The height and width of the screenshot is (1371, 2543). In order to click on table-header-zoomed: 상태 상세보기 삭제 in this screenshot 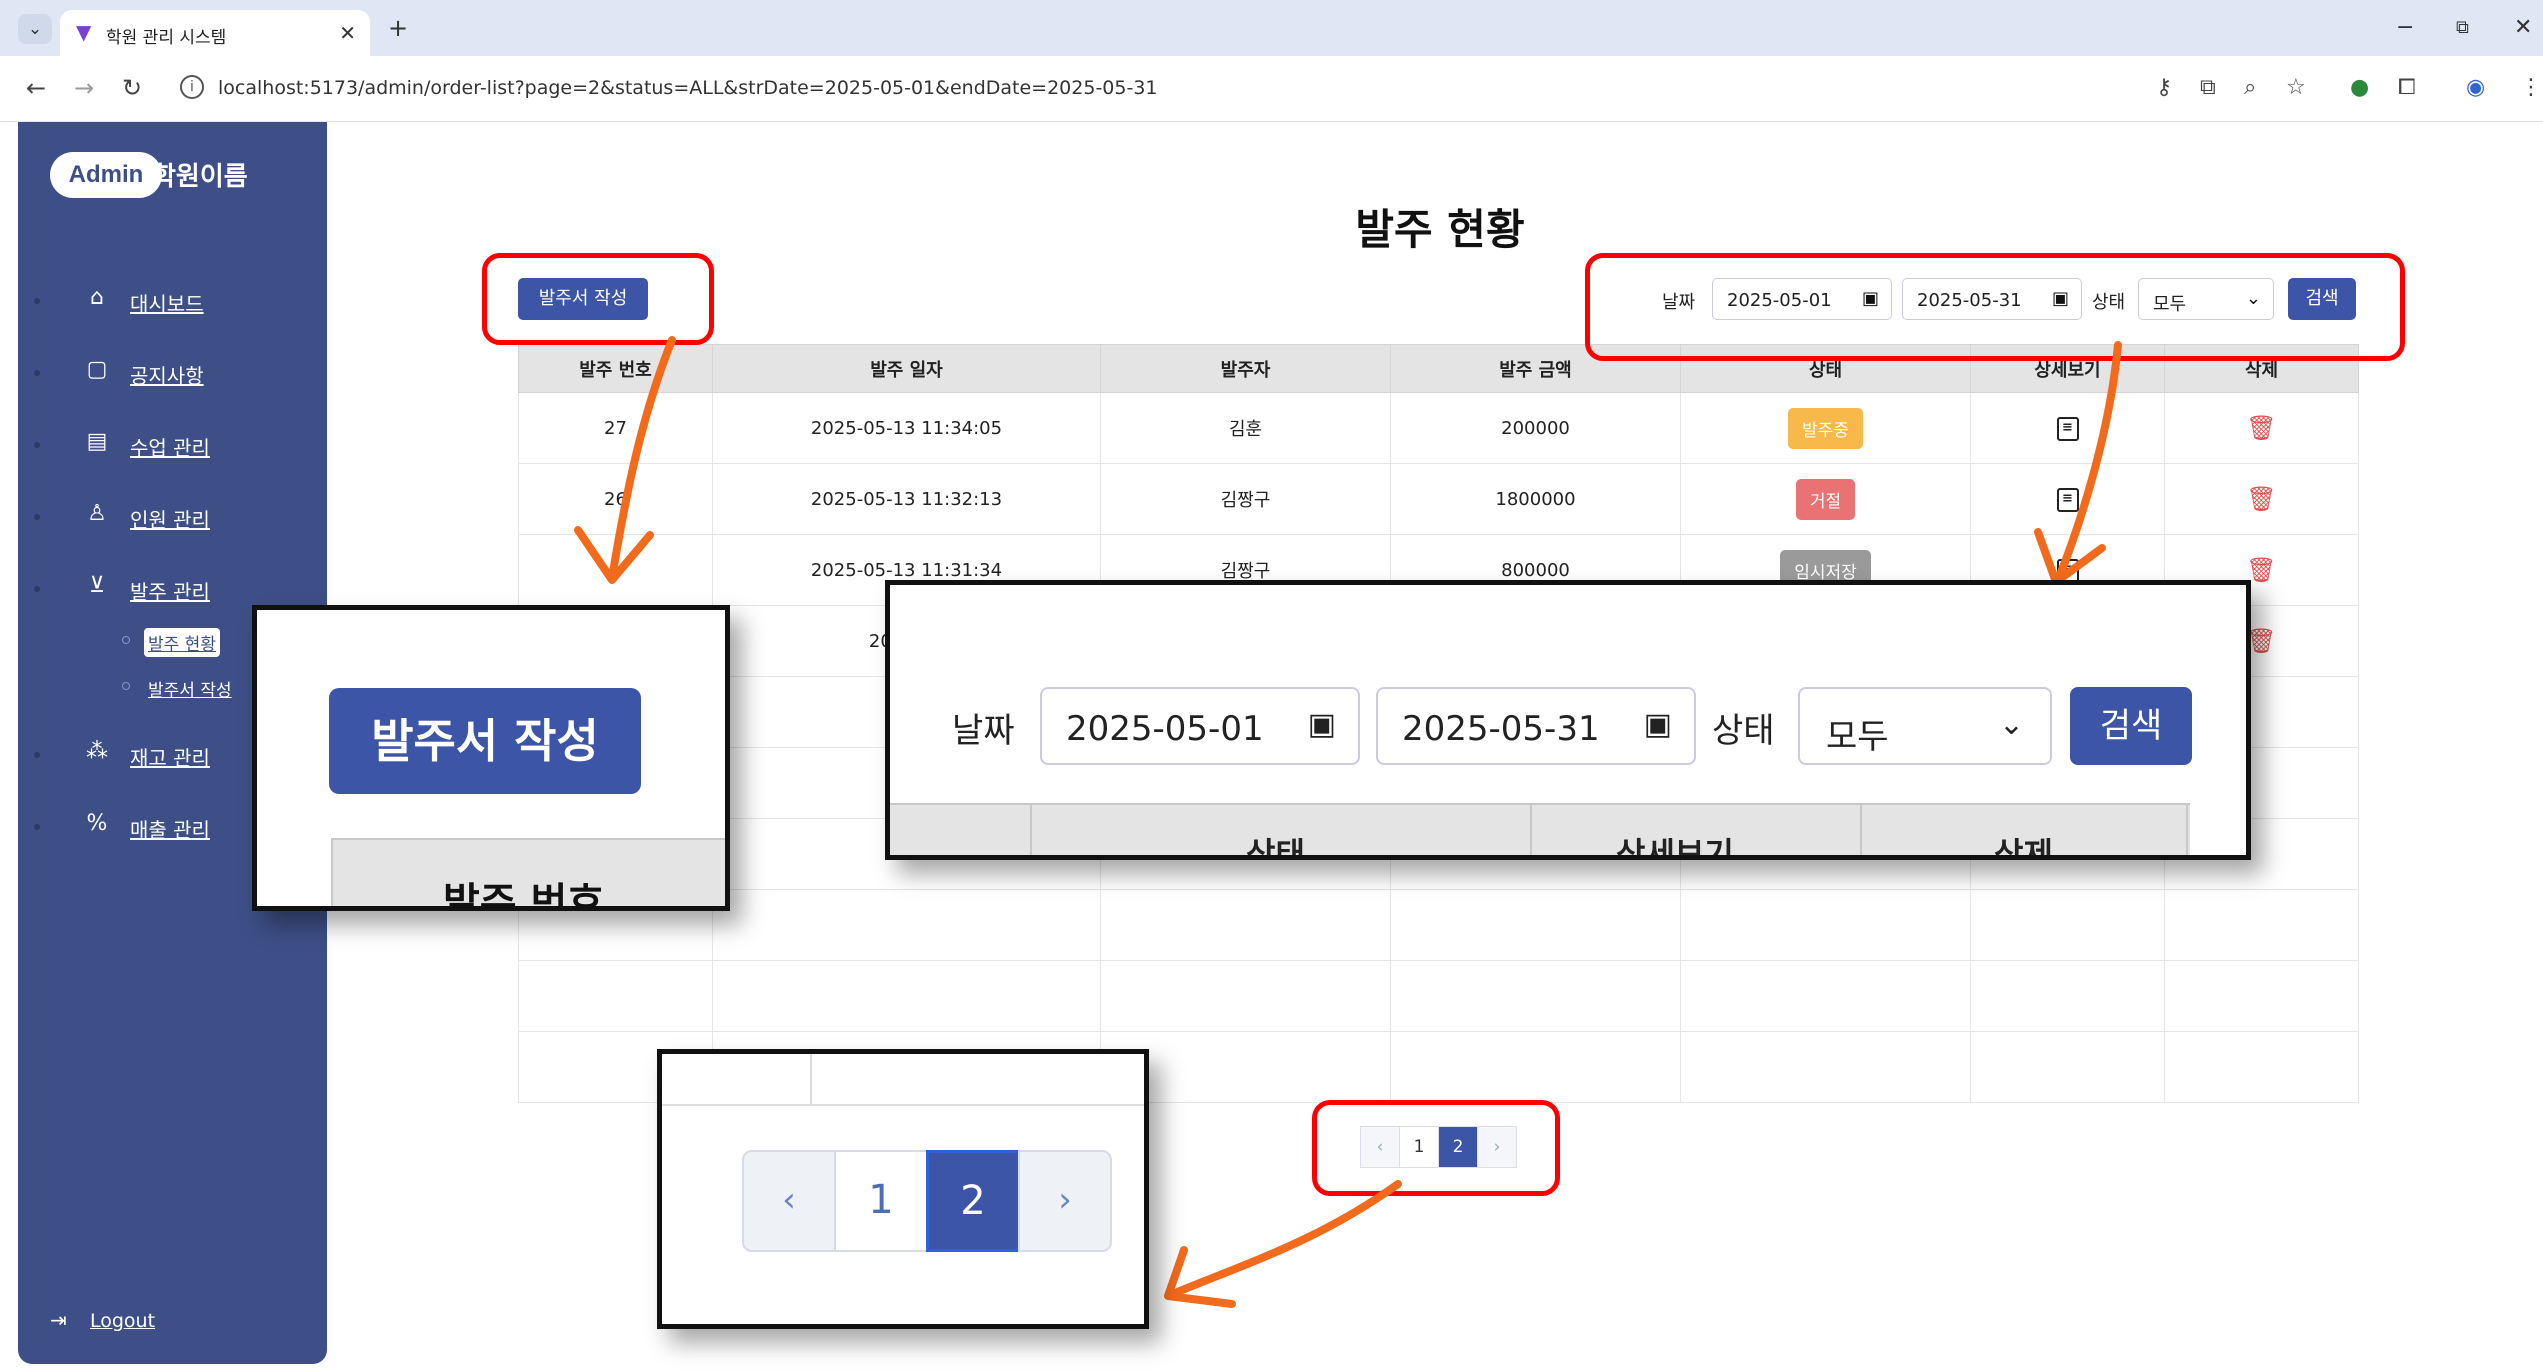, I will do `click(1540, 831)`.